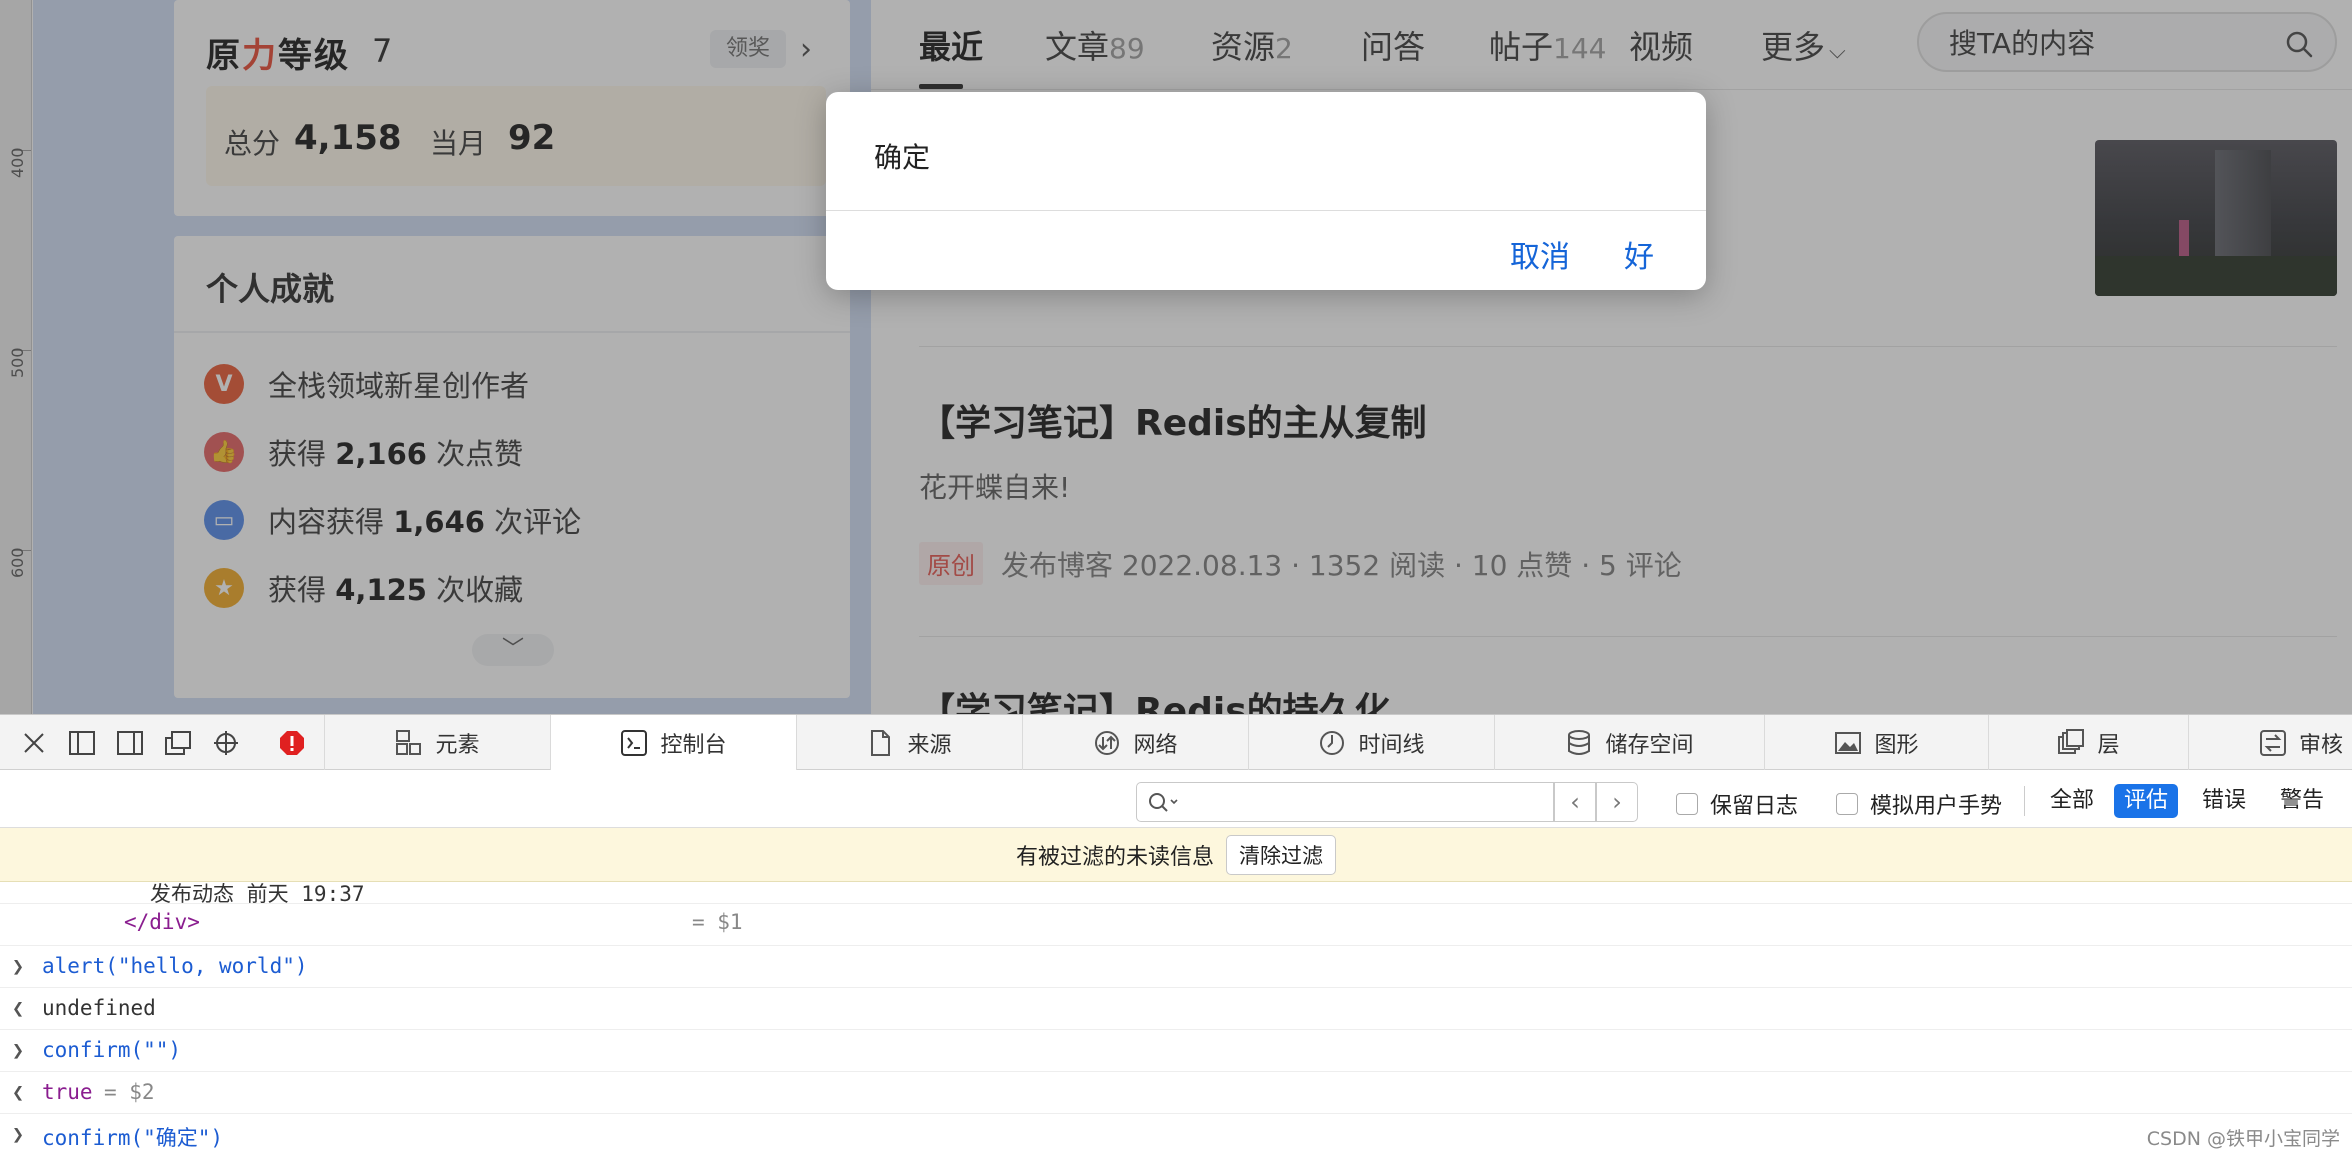 This screenshot has height=1156, width=2352. Describe the element at coordinates (1737, 804) in the screenshot. I see `preserve-log-checkbox: 保留日志` at that location.